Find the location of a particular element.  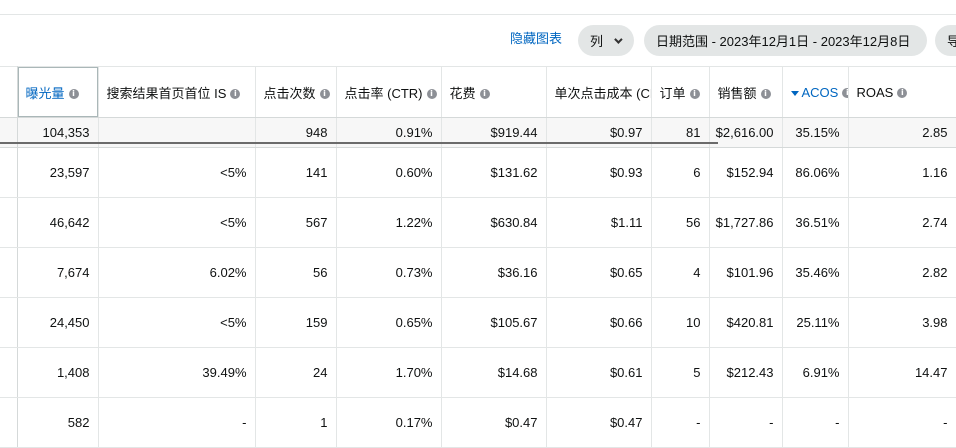

date-range-label: 日期范围 - 2023年12月1日 - 2023年12月8日 is located at coordinates (783, 41).